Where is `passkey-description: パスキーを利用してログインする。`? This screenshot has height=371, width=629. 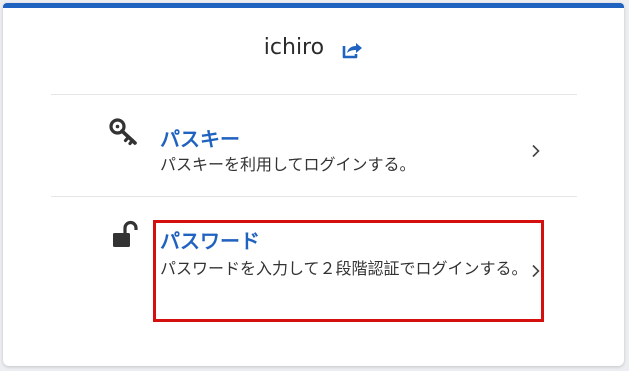 passkey-description: パスキーを利用してログインする。 is located at coordinates (288, 164).